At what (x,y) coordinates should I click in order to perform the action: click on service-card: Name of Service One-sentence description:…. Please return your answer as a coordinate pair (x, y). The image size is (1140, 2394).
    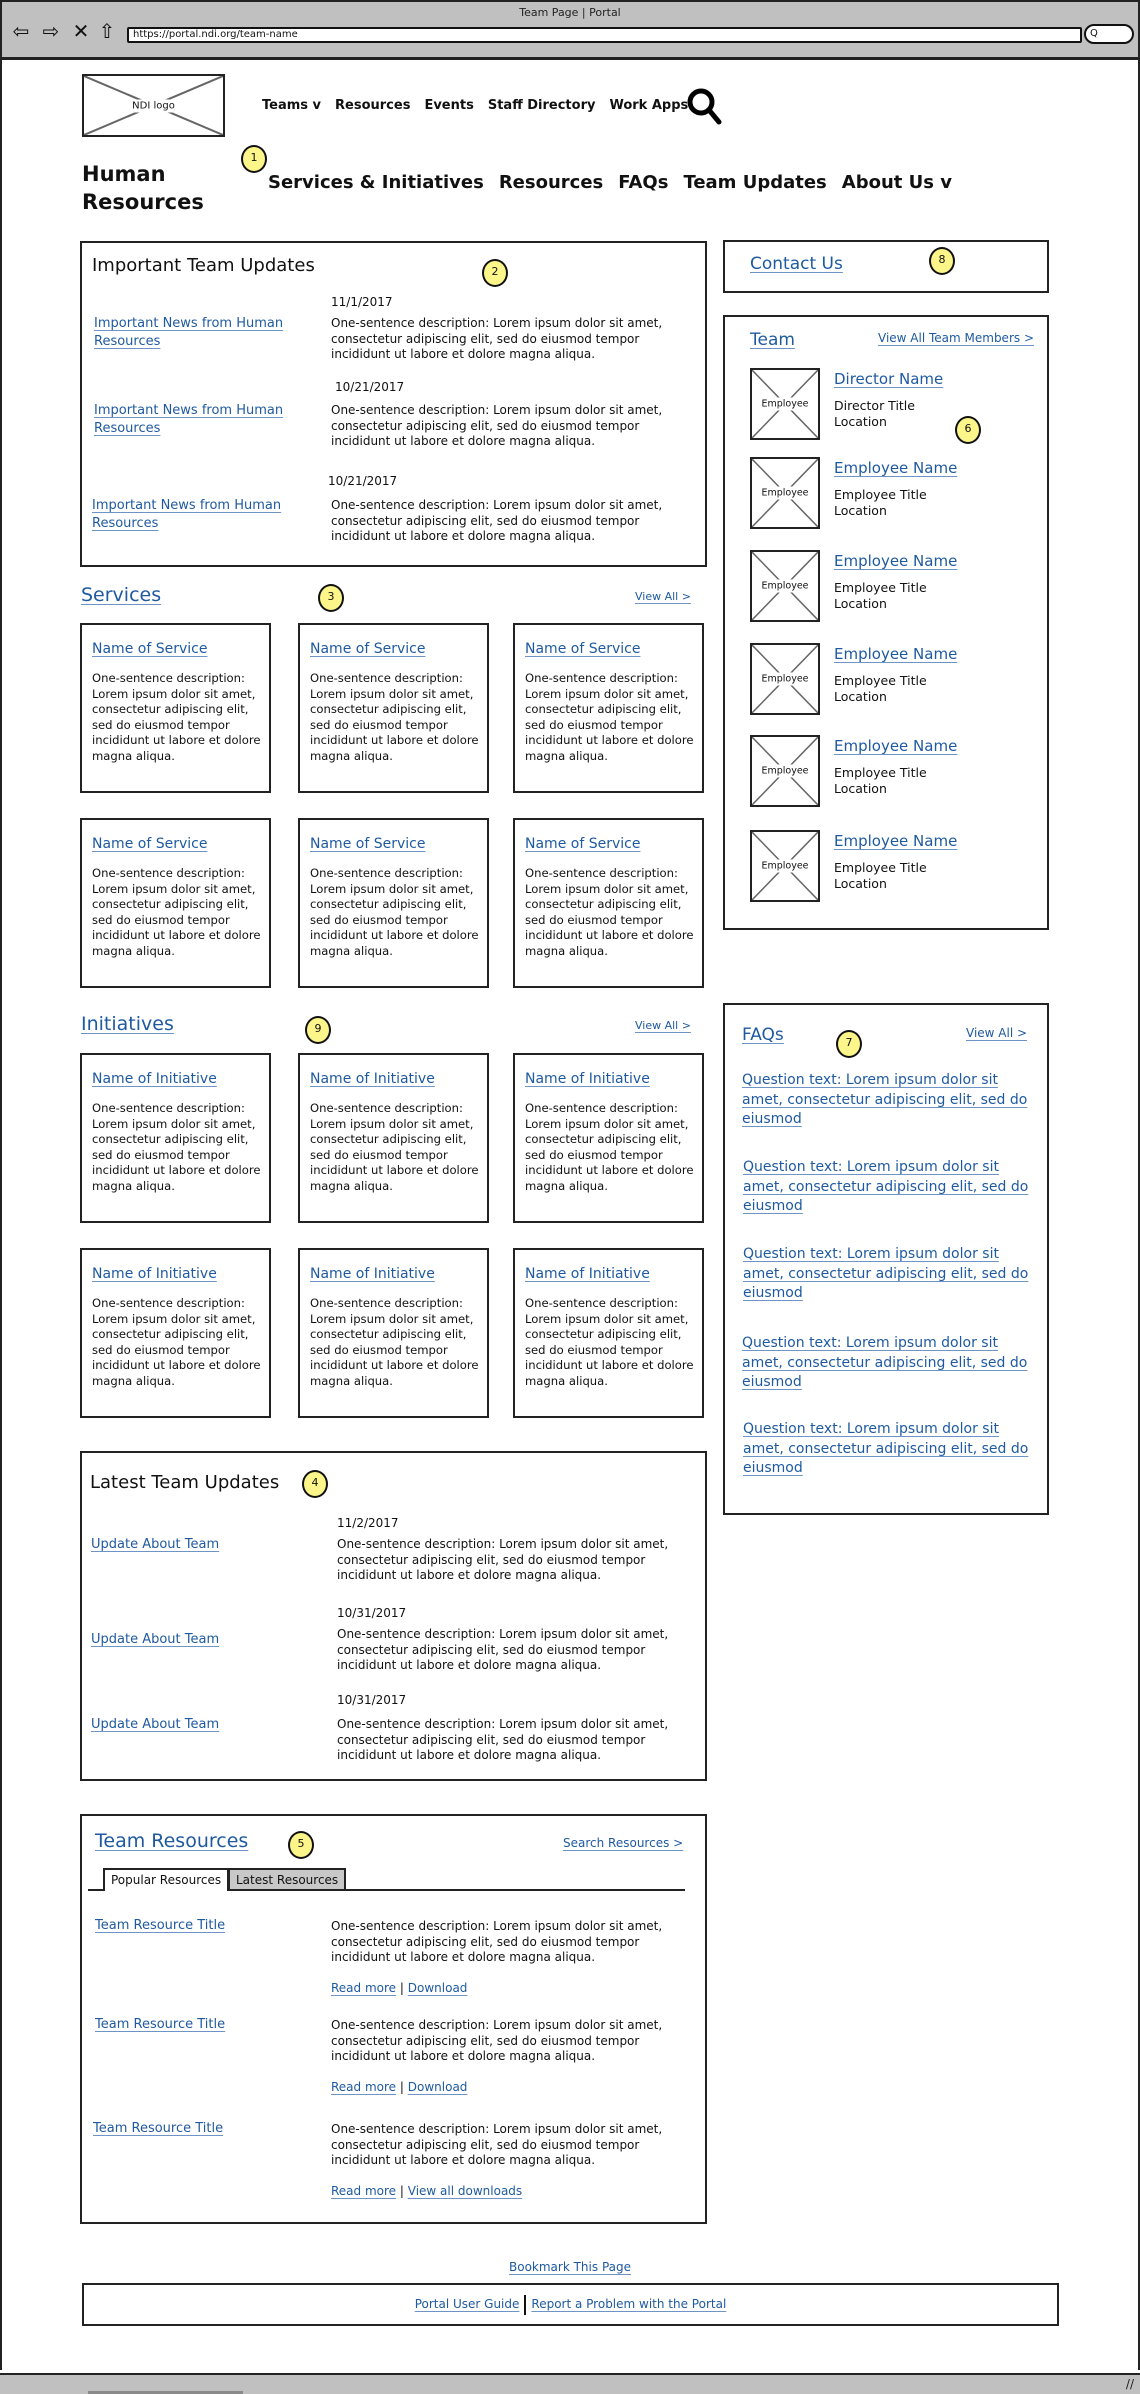
    Looking at the image, I should click on (175, 708).